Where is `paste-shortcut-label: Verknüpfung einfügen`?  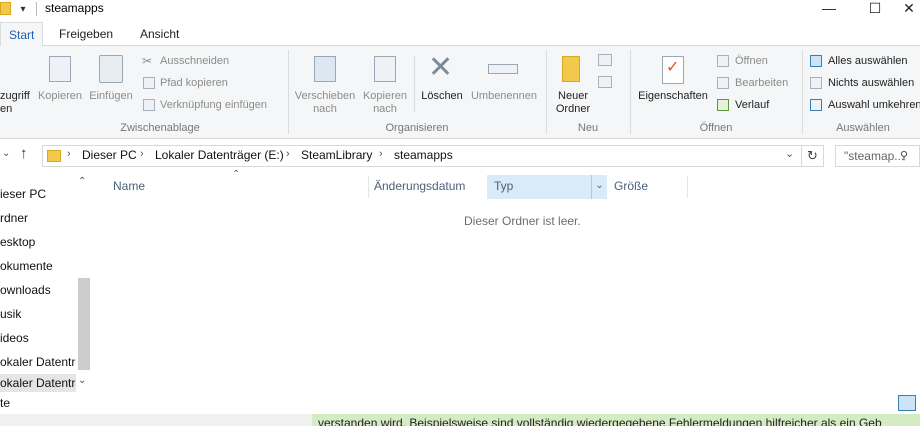
paste-shortcut-label: Verknüpfung einfügen is located at coordinates (214, 105).